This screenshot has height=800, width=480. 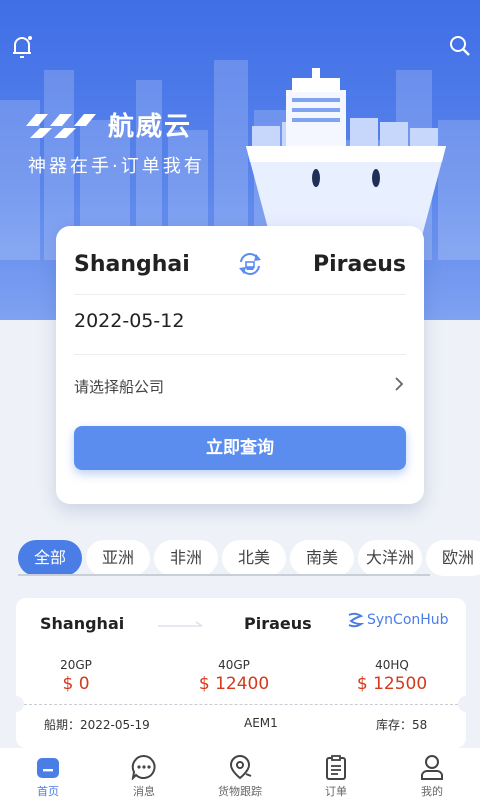 What do you see at coordinates (61, 125) in the screenshot?
I see `brand-mark-icon` at bounding box center [61, 125].